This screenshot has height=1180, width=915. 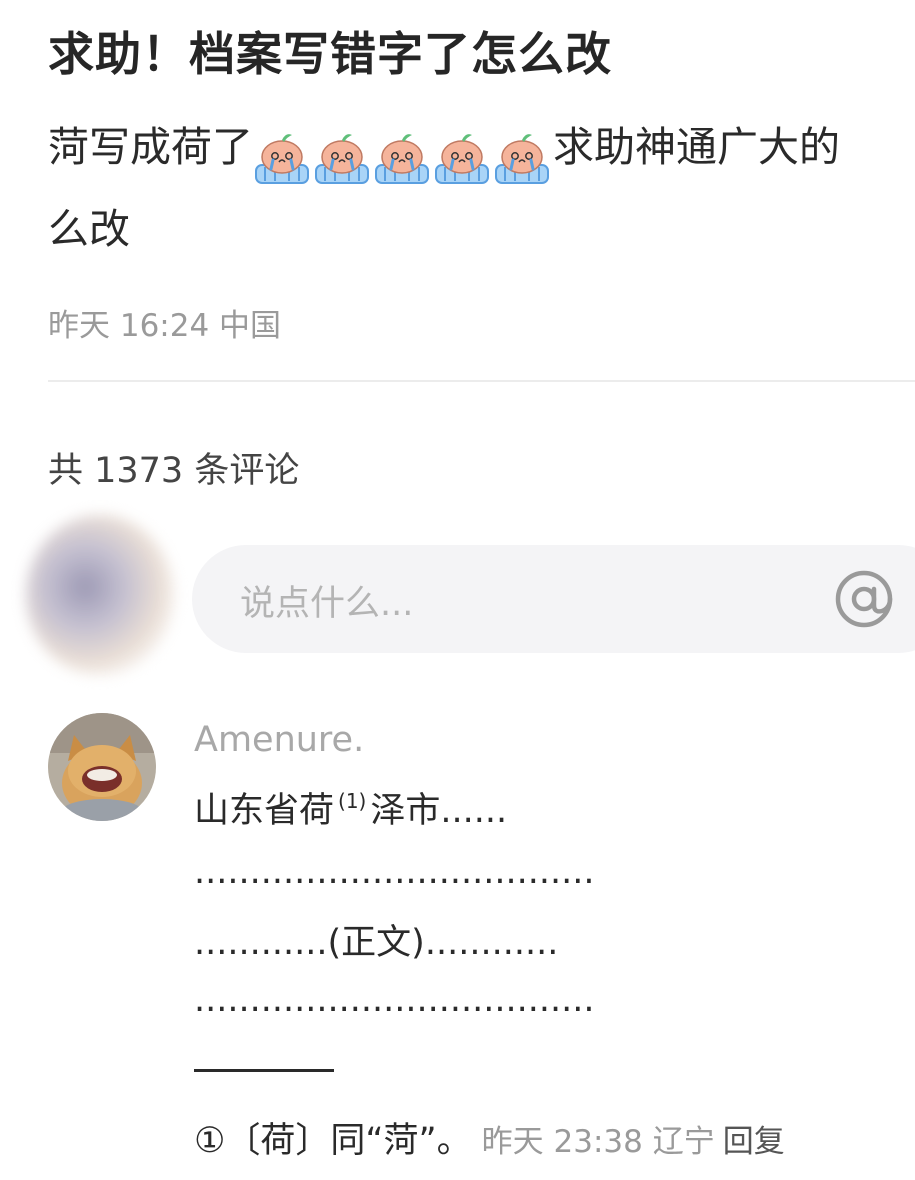 What do you see at coordinates (89, 229) in the screenshot?
I see `post-body-line-2: 么改` at bounding box center [89, 229].